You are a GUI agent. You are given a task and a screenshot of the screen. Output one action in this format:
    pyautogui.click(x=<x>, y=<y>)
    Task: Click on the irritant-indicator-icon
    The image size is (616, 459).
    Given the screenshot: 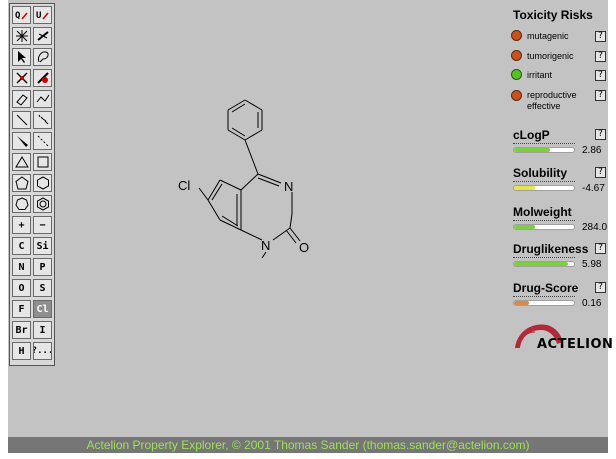 What is the action you would take?
    pyautogui.click(x=516, y=74)
    